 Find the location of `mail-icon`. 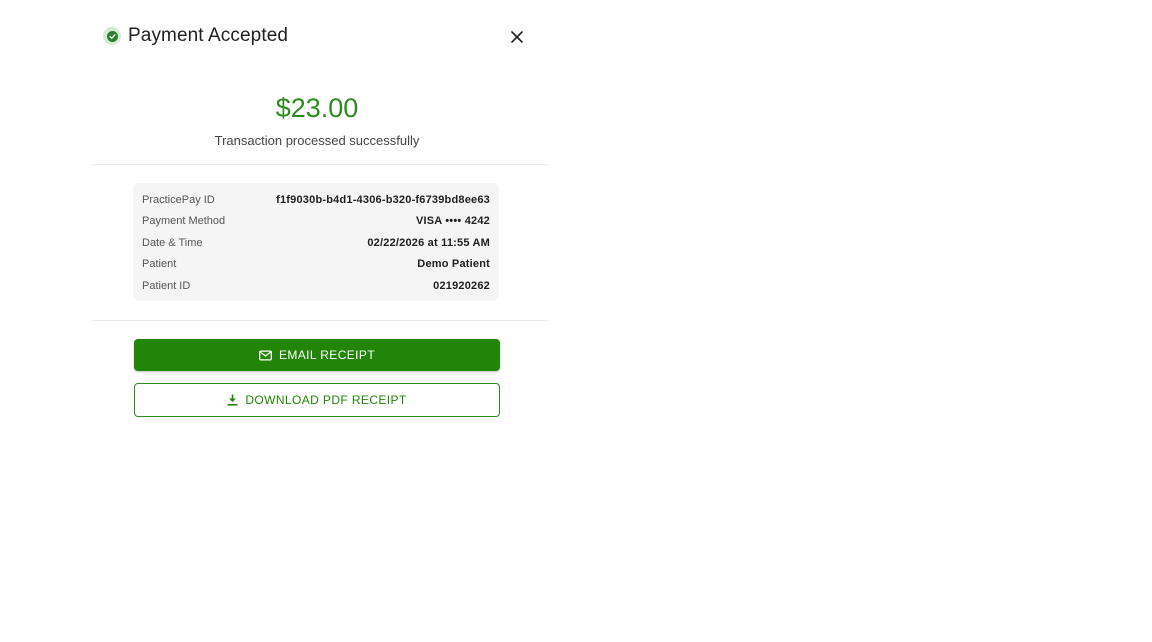

mail-icon is located at coordinates (265, 355).